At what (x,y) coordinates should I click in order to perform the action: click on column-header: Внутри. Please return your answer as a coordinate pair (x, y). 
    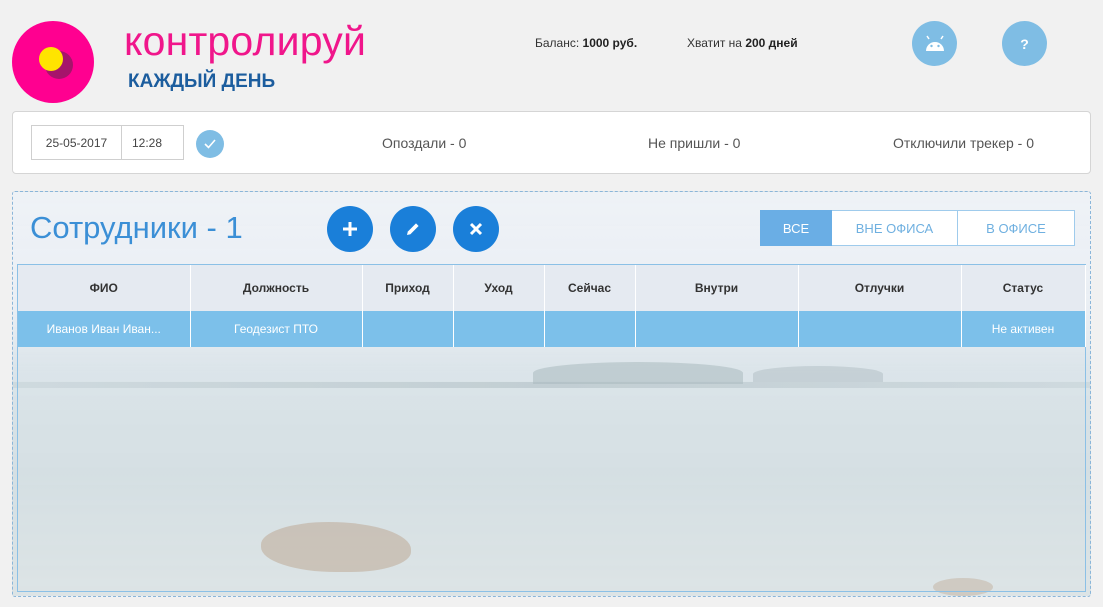
    Looking at the image, I should click on (717, 288).